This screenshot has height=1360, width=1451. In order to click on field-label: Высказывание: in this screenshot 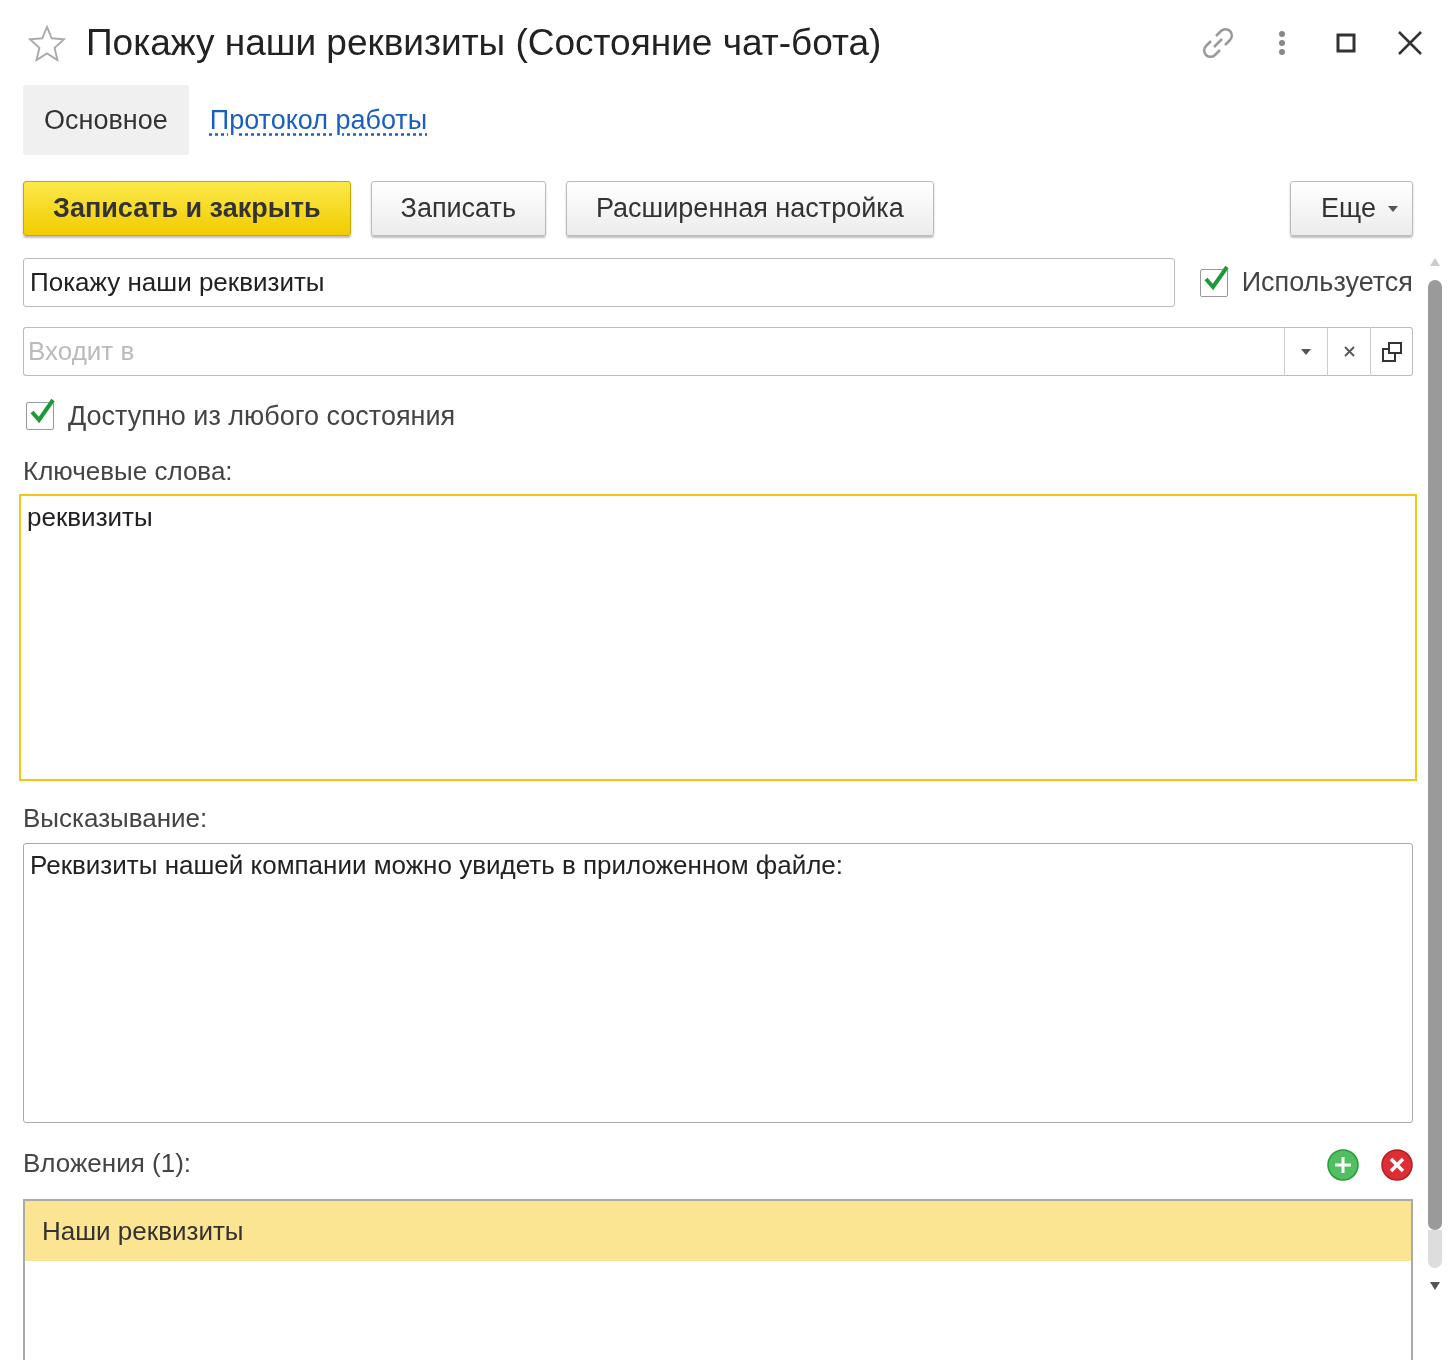, I will do `click(116, 819)`.